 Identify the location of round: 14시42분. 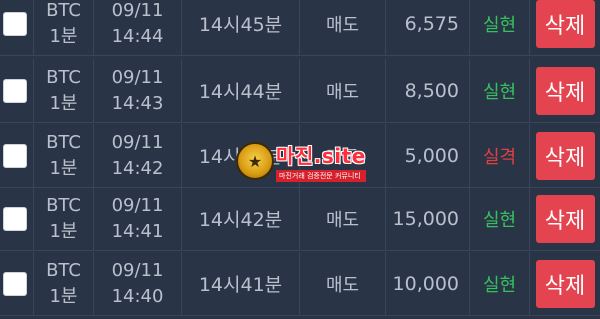
(240, 220).